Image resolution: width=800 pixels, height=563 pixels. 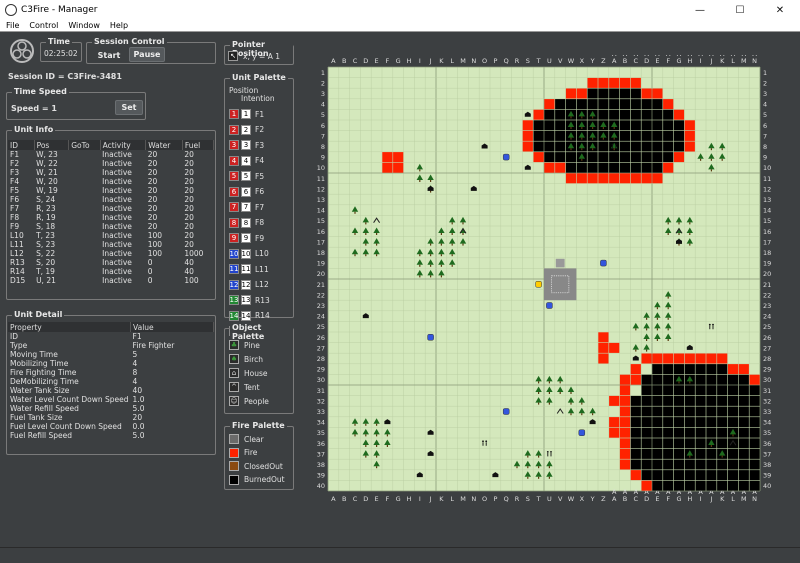 What do you see at coordinates (234, 238) in the screenshot?
I see `unit-position-icon: 9` at bounding box center [234, 238].